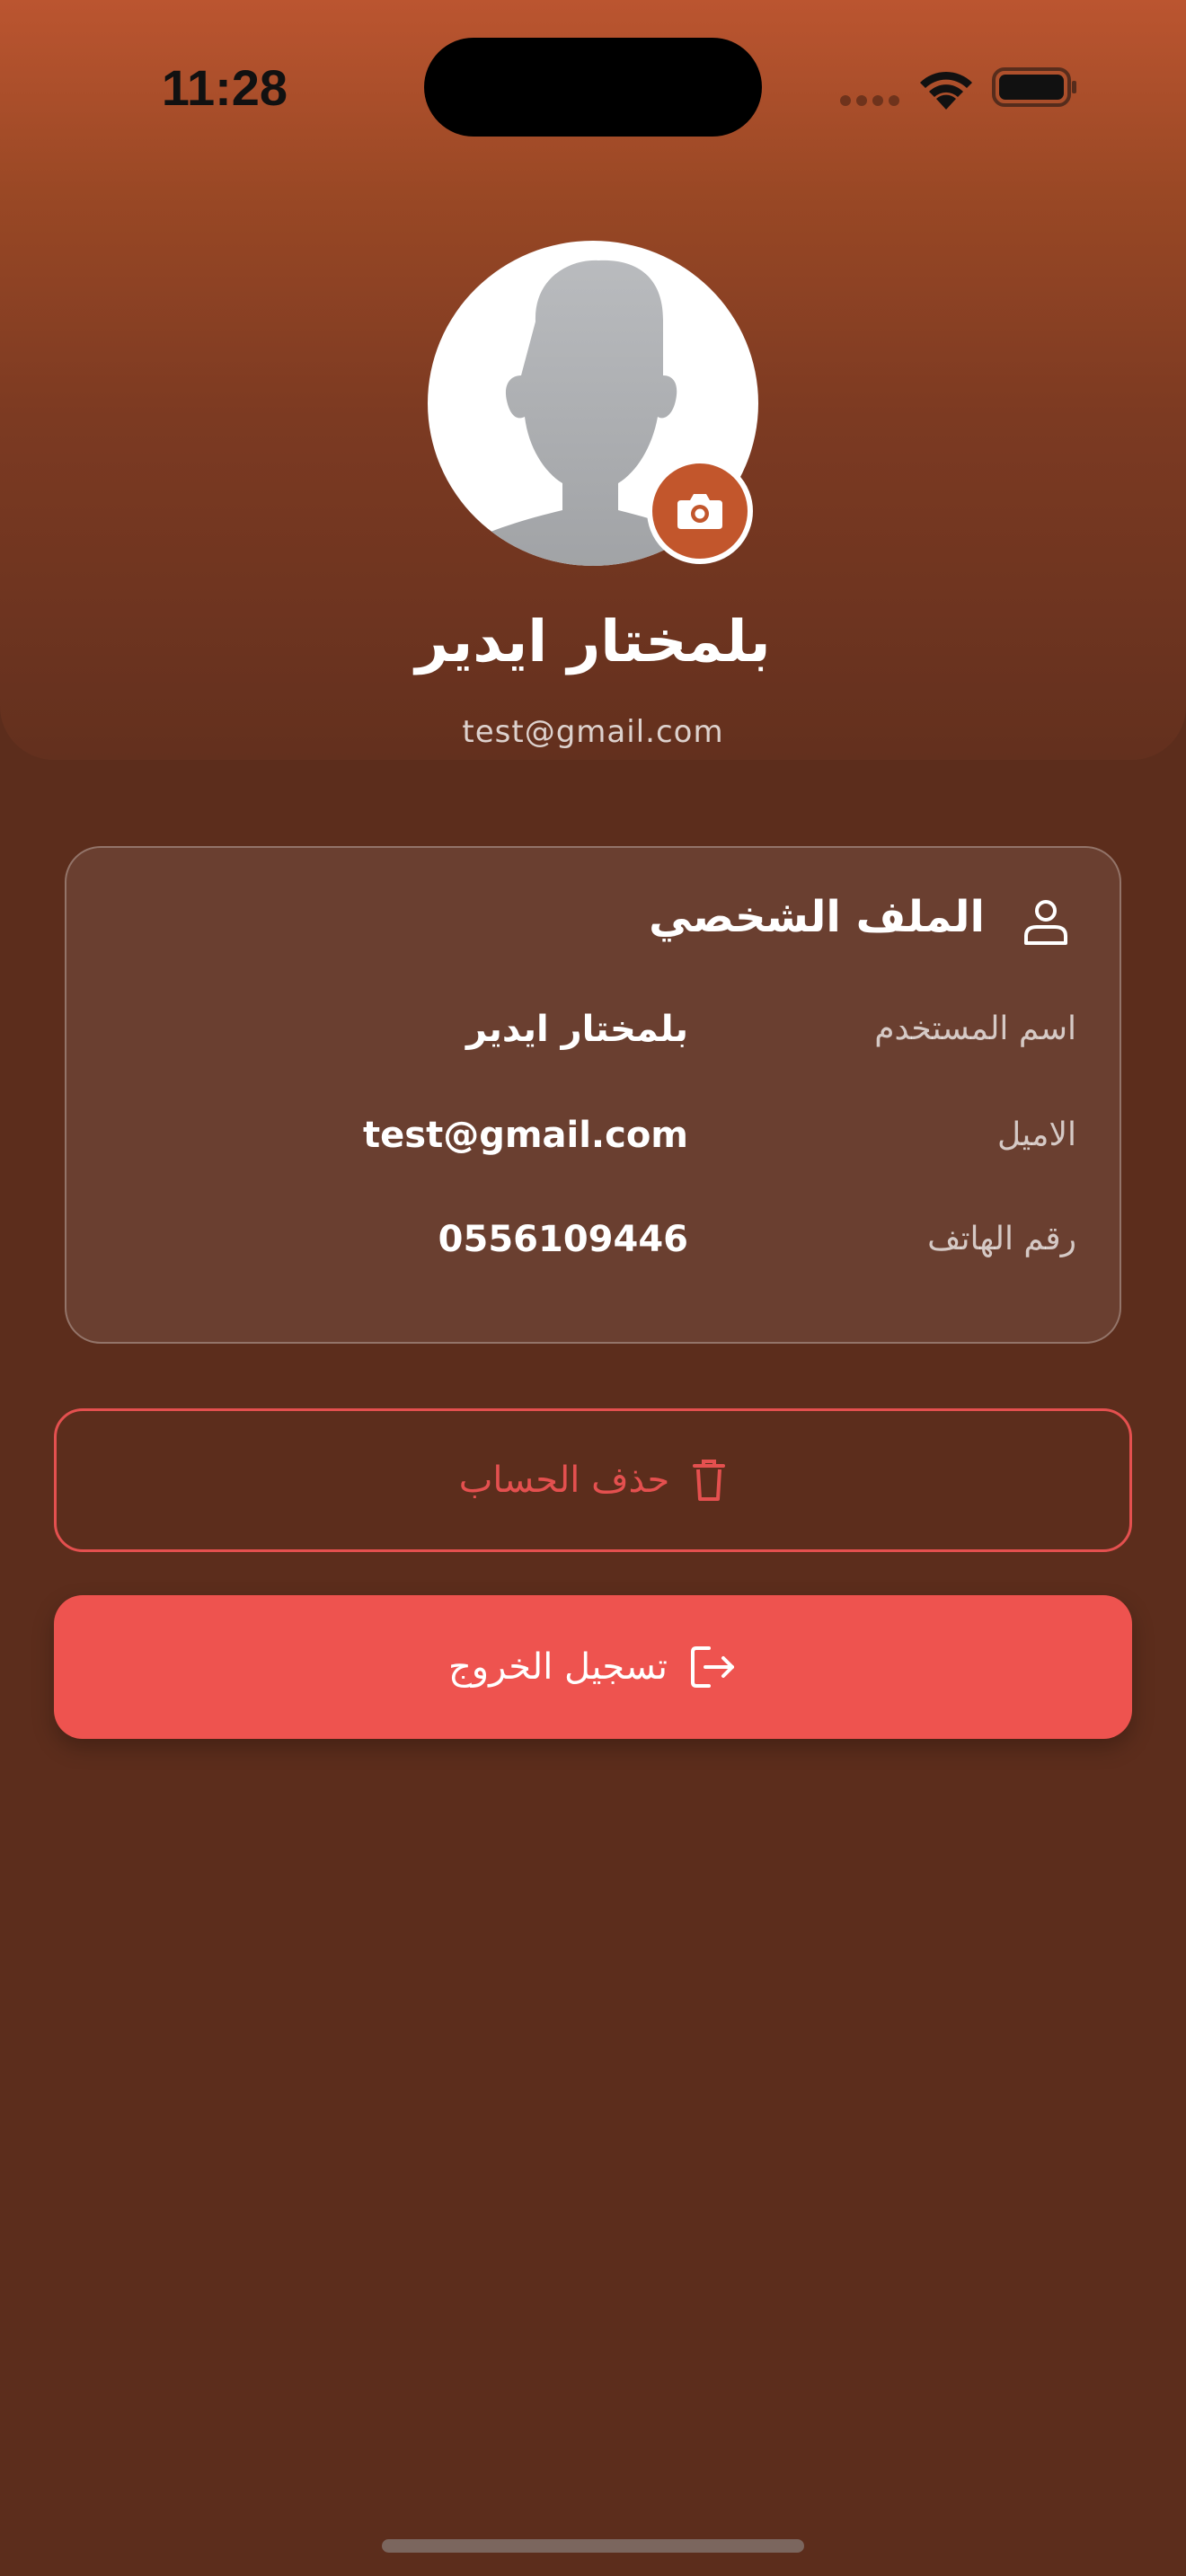 This screenshot has height=2576, width=1186. I want to click on camera-icon, so click(699, 511).